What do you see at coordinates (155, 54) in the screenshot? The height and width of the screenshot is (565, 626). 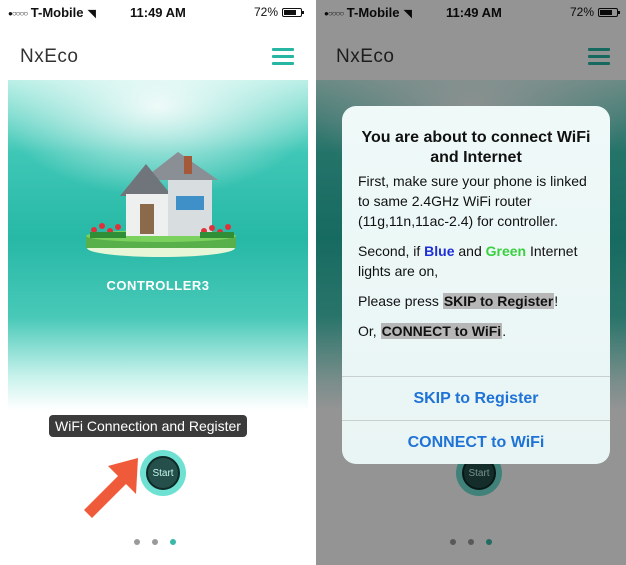 I see `nav-bar: NxEco` at bounding box center [155, 54].